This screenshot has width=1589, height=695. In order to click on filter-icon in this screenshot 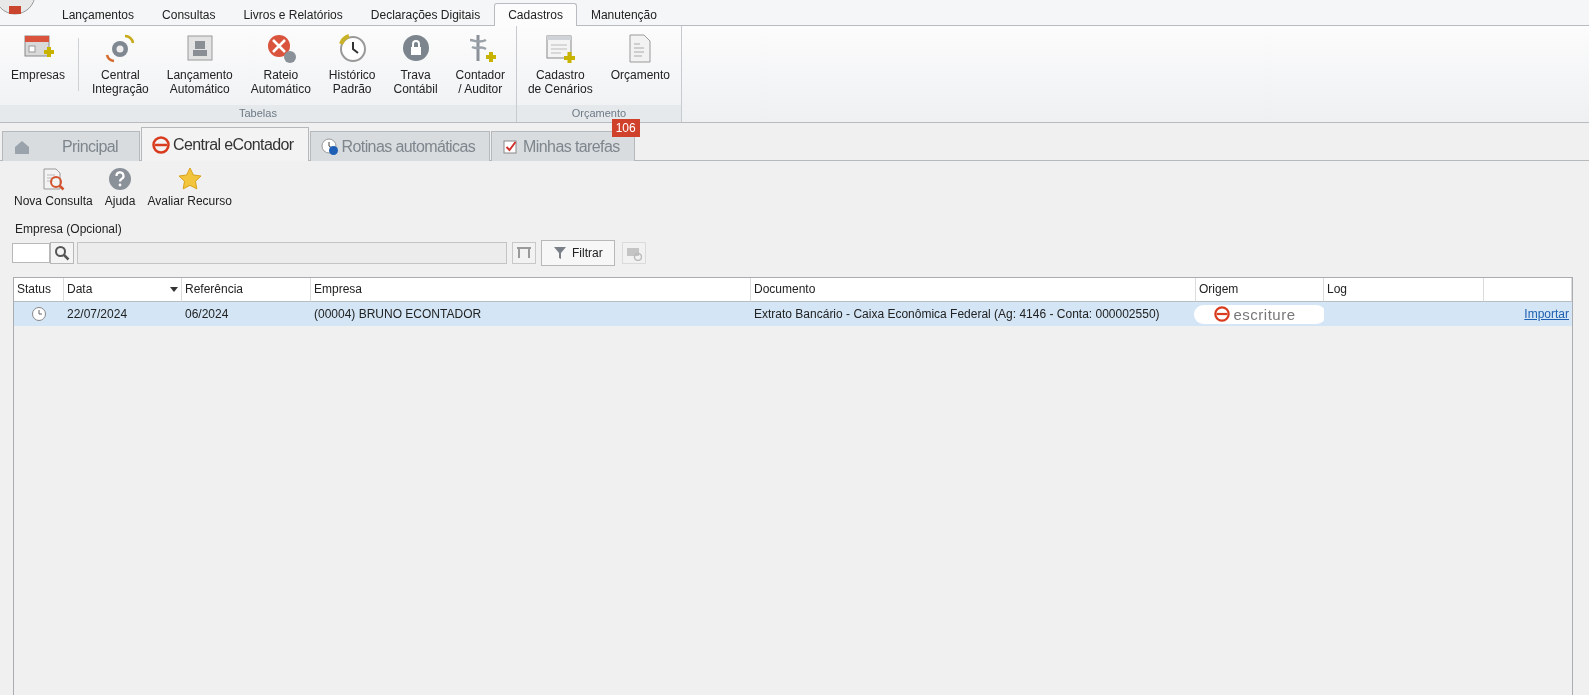, I will do `click(560, 253)`.